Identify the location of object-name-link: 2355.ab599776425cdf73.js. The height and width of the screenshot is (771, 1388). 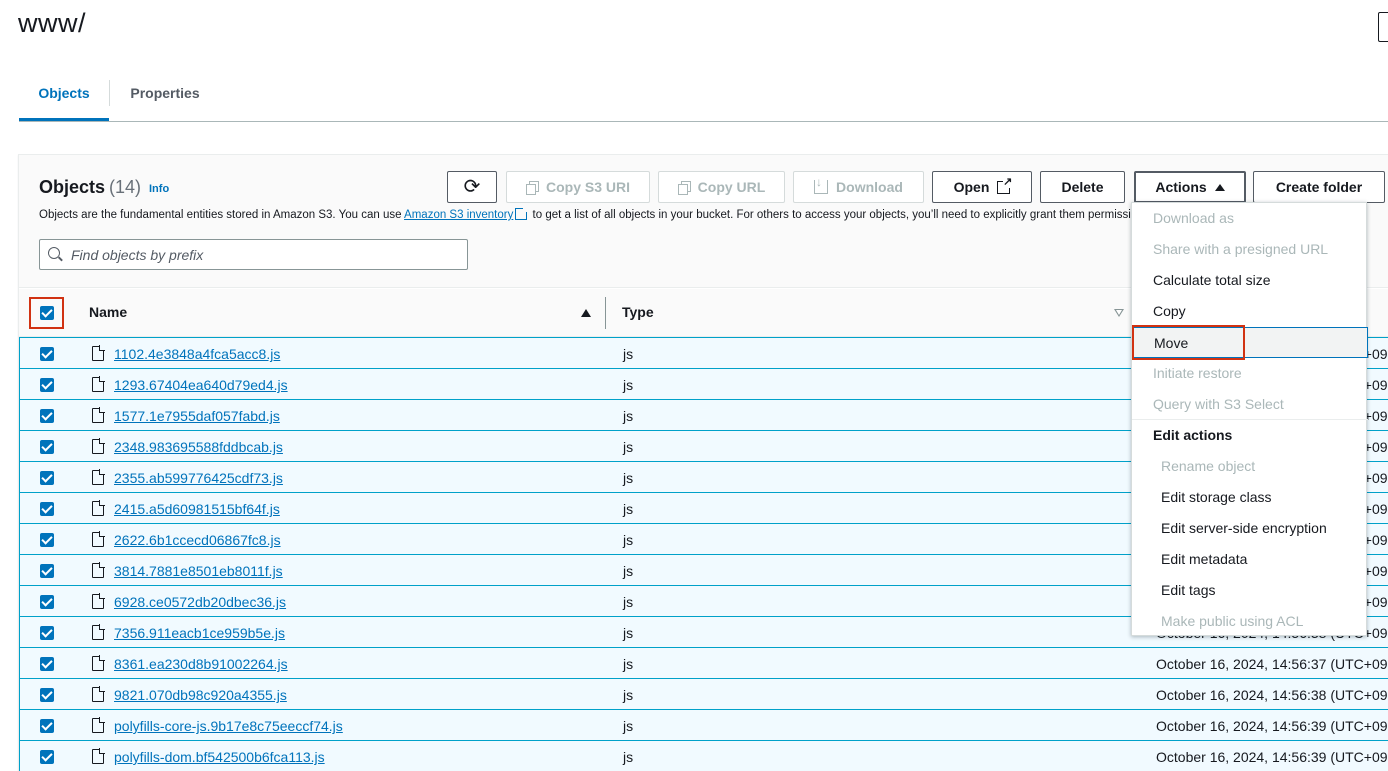
(198, 478).